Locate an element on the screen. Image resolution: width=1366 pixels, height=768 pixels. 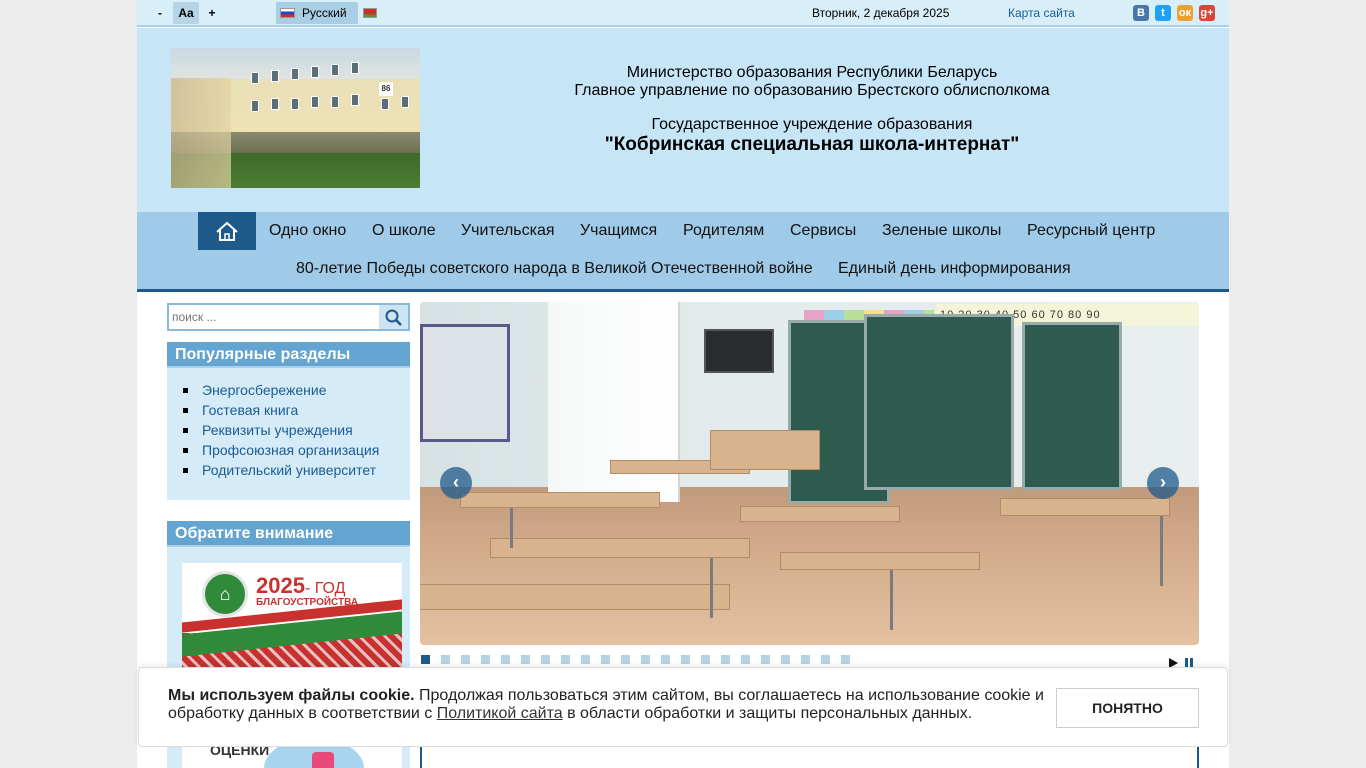
popular-link-trade-union: Профсоюзная организация is located at coordinates (290, 450).